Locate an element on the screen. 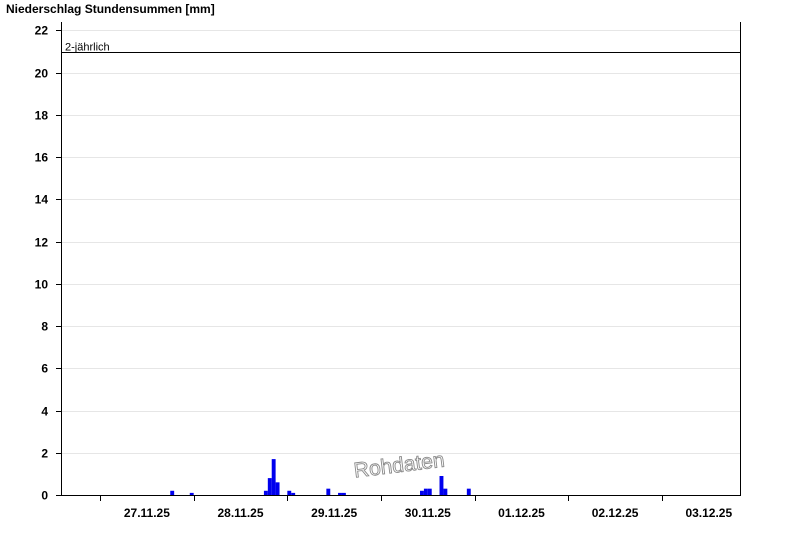  reference-layer: 2-jährlich is located at coordinates (400, 48).